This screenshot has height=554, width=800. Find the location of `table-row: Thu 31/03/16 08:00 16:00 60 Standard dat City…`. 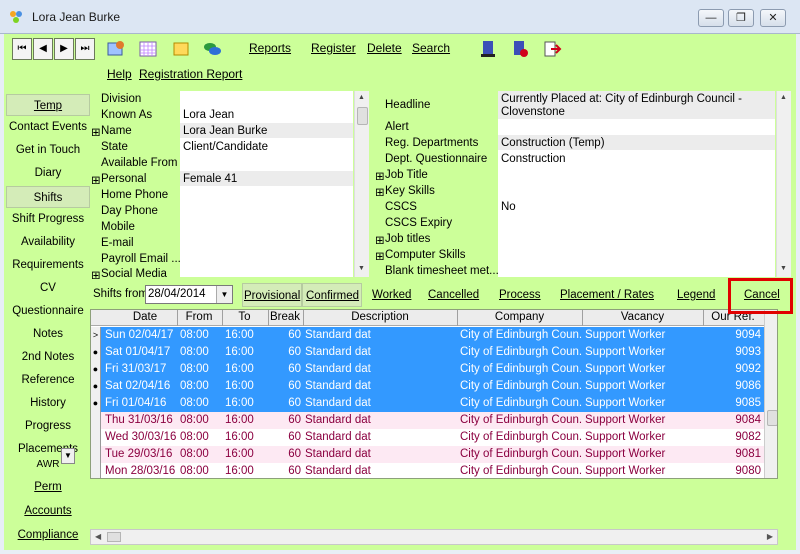

table-row: Thu 31/03/16 08:00 16:00 60 Standard dat City… is located at coordinates (434, 420).